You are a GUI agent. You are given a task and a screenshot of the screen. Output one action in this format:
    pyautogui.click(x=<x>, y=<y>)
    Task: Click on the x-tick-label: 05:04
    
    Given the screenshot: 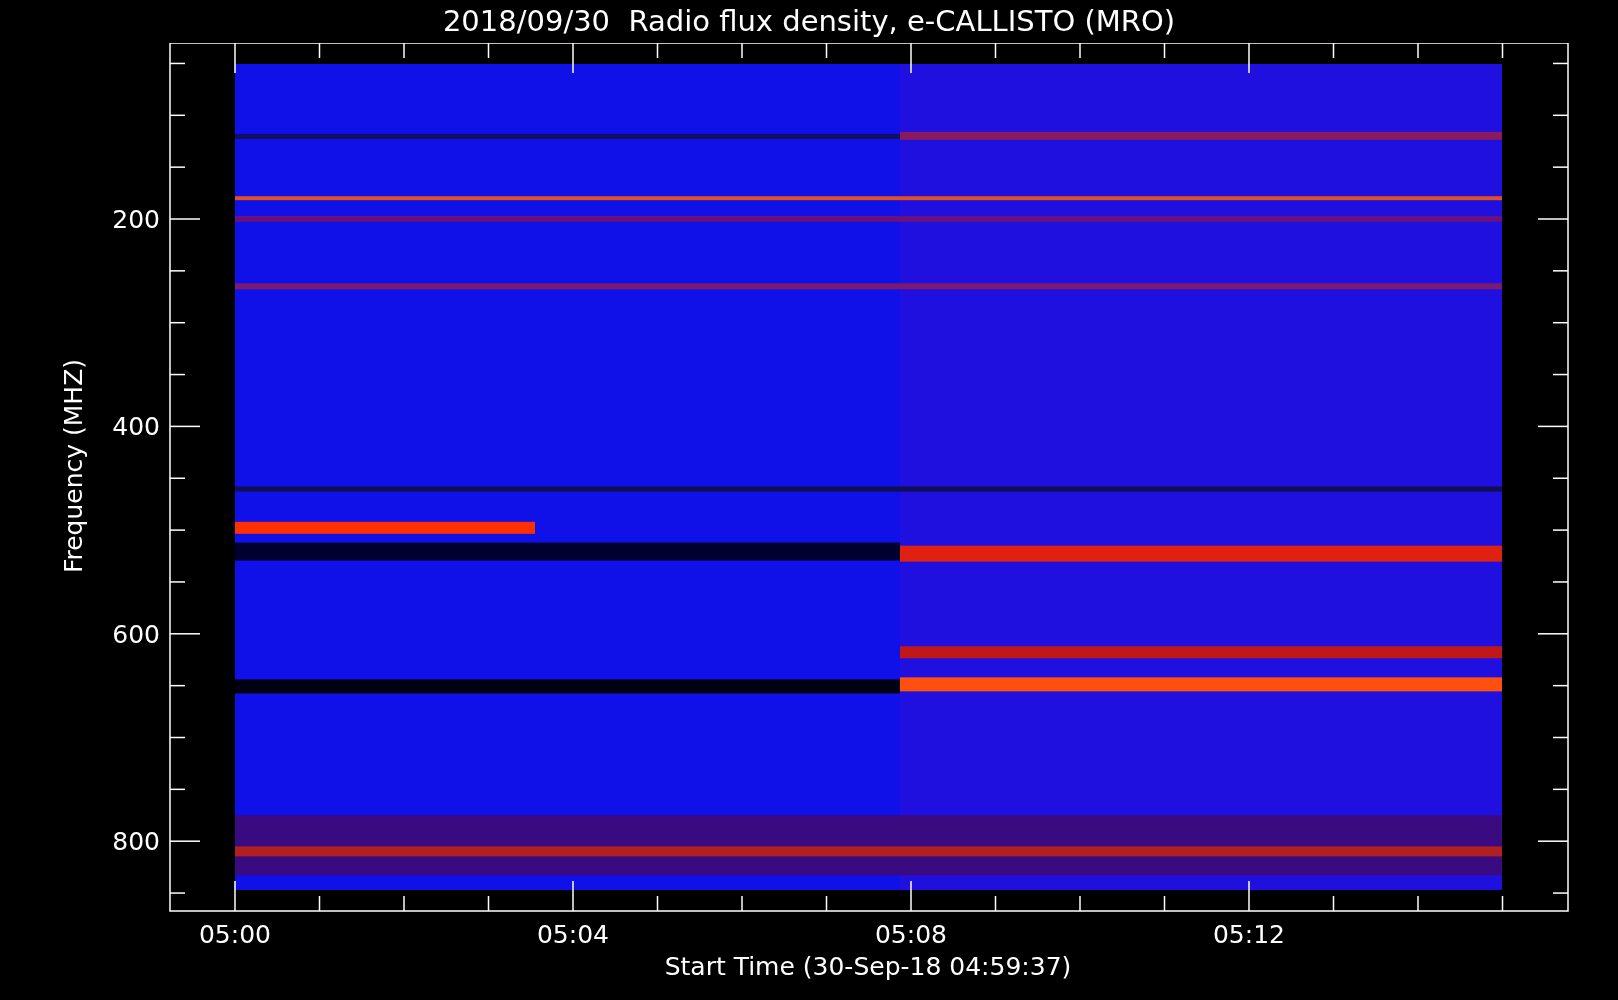 What is the action you would take?
    pyautogui.click(x=573, y=934)
    